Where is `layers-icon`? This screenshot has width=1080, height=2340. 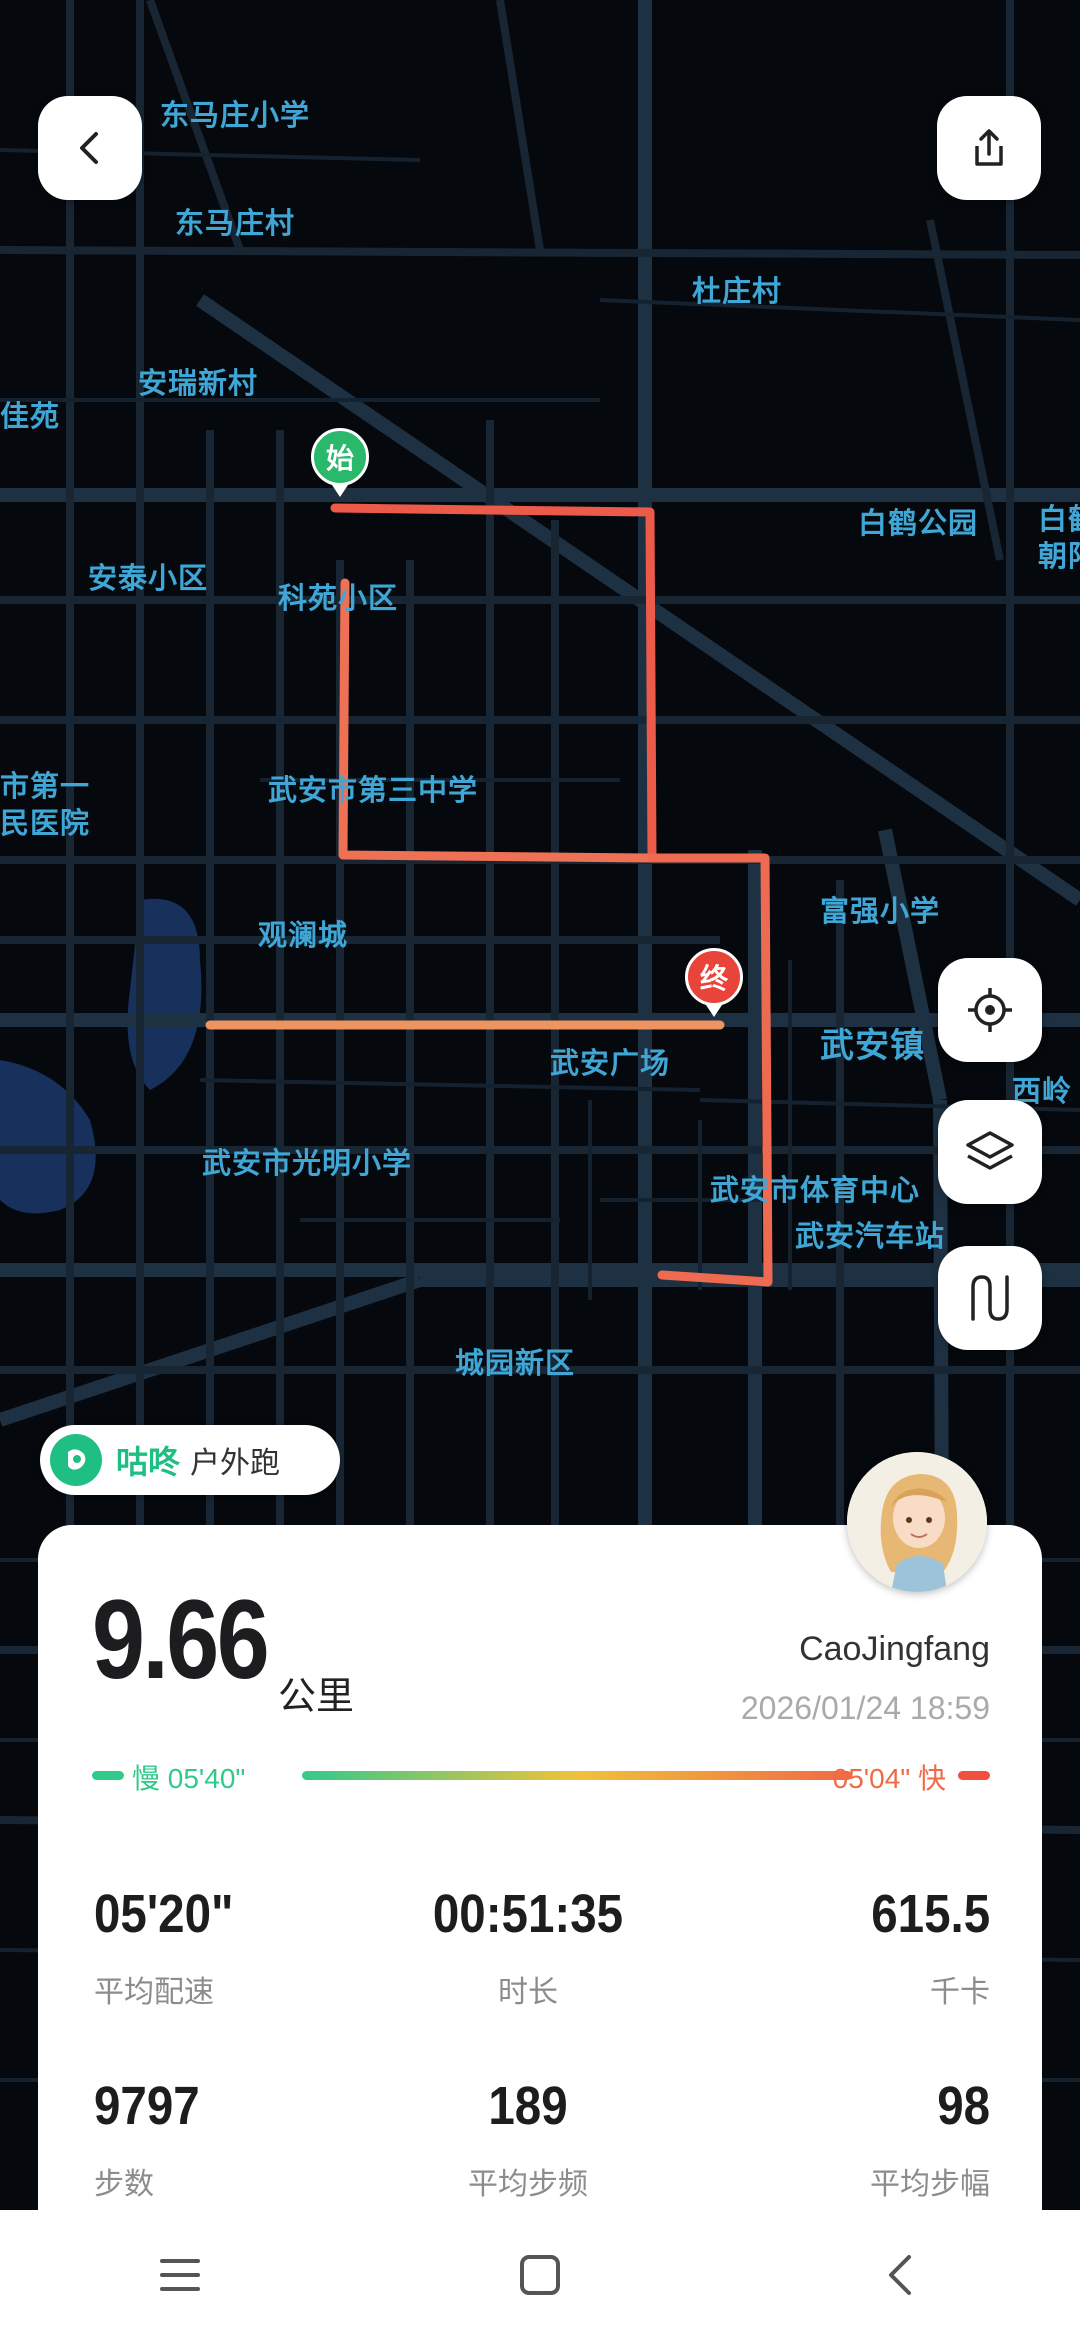 layers-icon is located at coordinates (990, 1150).